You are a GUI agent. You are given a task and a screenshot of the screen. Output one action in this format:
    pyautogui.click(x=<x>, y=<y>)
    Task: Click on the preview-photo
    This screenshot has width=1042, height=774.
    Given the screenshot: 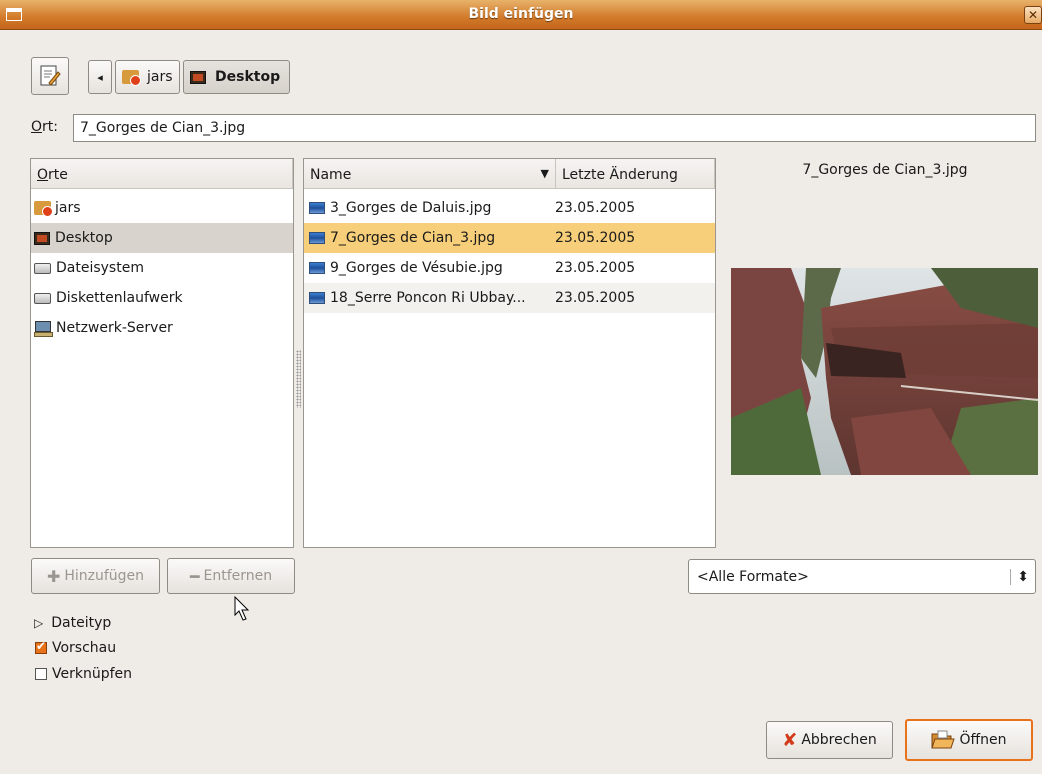 What is the action you would take?
    pyautogui.click(x=884, y=371)
    